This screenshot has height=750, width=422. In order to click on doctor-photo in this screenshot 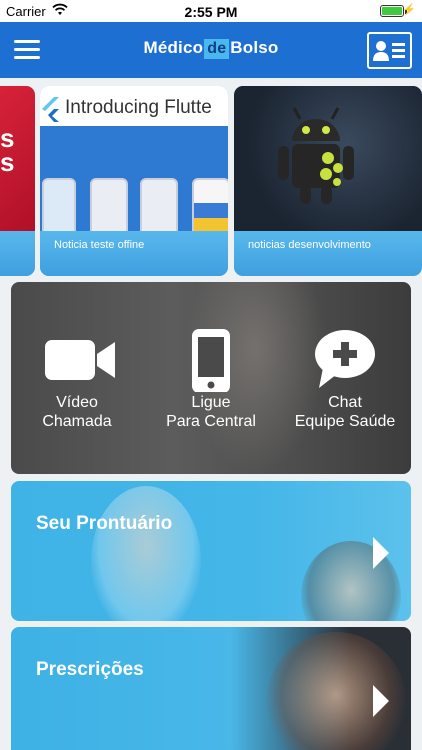, I will do `click(146, 553)`.